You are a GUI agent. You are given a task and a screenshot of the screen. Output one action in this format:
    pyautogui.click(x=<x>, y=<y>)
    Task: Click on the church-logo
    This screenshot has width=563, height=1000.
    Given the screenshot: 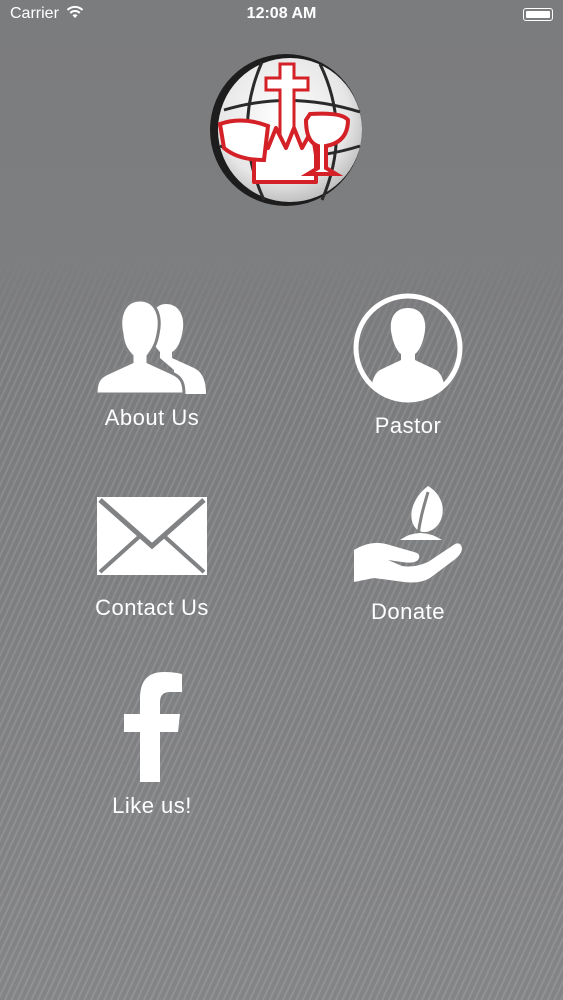 What is the action you would take?
    pyautogui.click(x=283, y=131)
    